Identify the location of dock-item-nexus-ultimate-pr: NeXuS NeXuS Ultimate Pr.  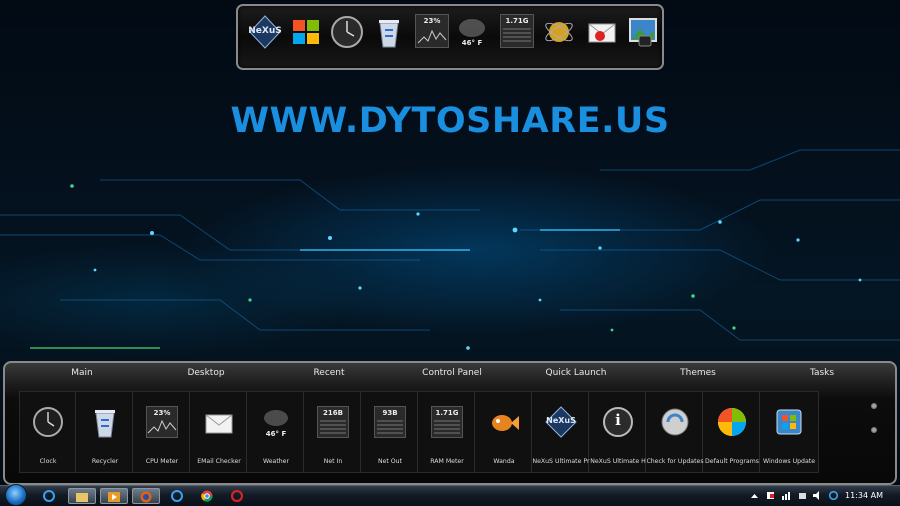
(561, 432).